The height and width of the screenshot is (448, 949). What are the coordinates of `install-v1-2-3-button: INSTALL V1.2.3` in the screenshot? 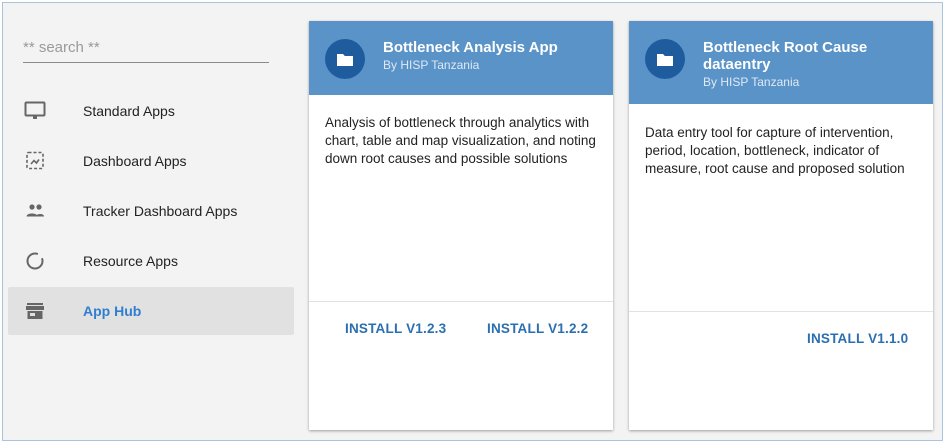 It's located at (395, 328).